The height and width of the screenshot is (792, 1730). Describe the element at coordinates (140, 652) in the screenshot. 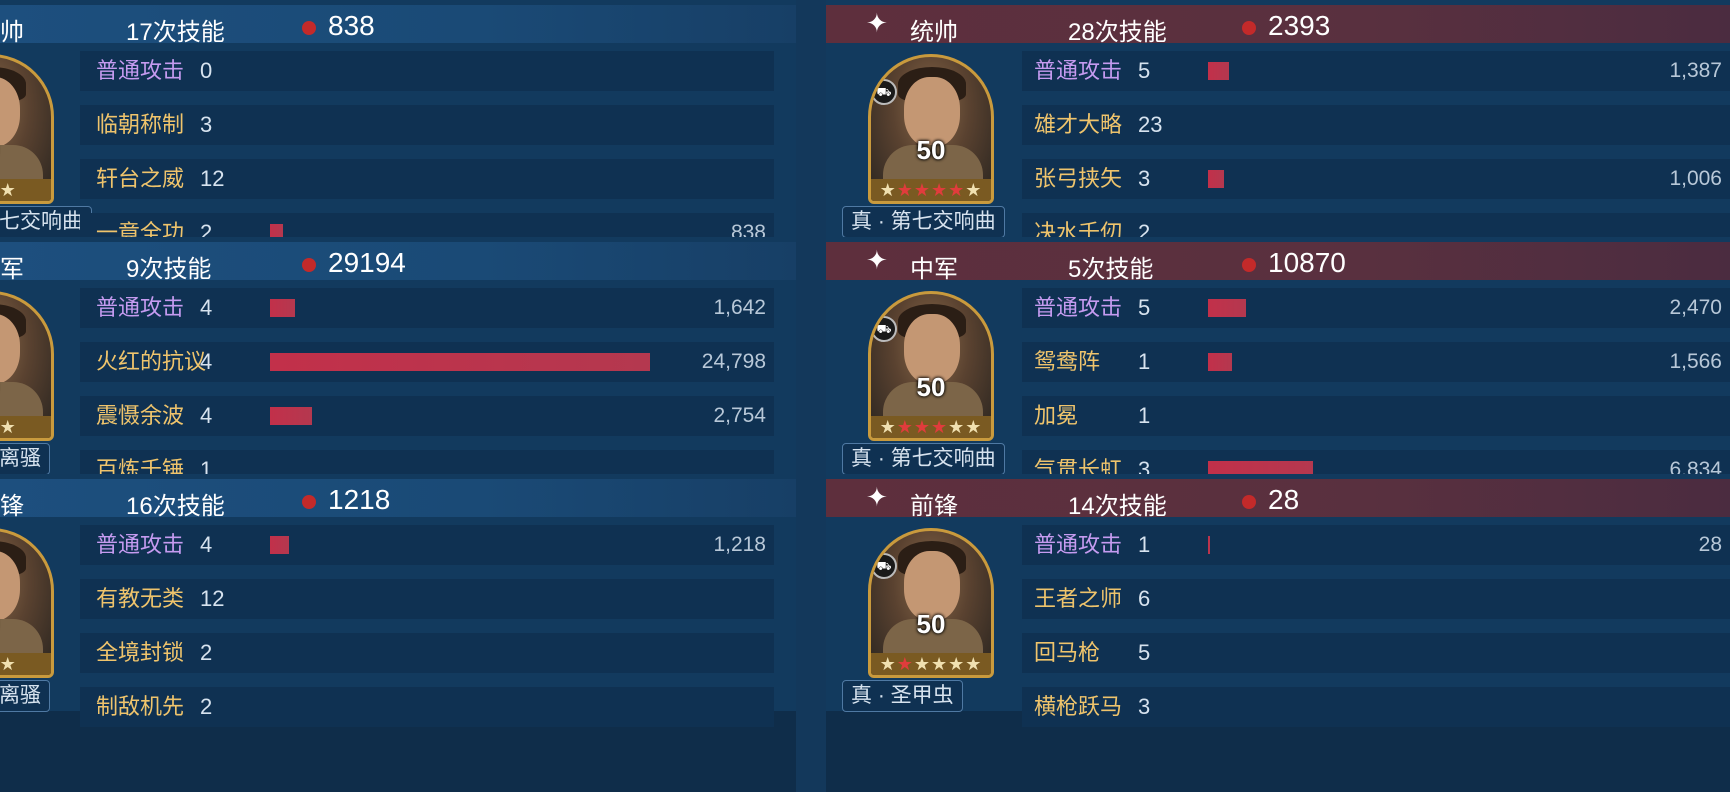

I see `skill-name: 全境封锁` at that location.